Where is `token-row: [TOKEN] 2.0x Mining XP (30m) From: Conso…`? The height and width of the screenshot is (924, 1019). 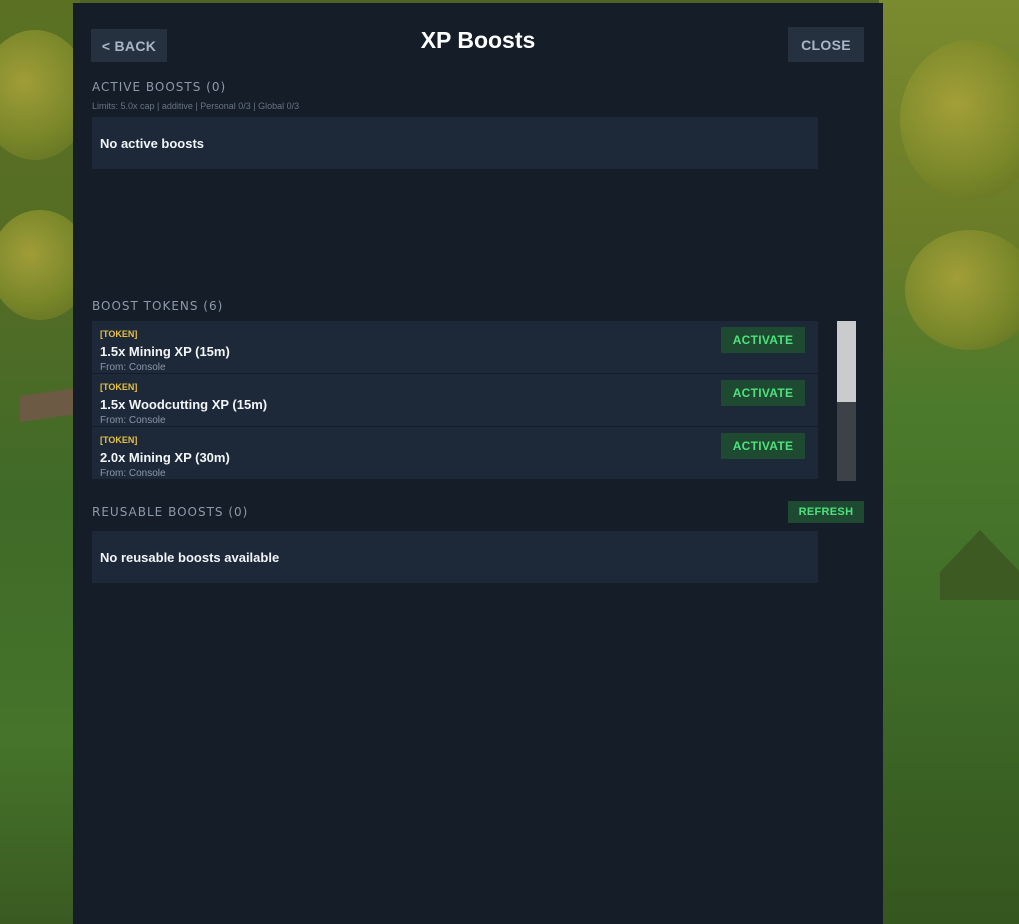 token-row: [TOKEN] 2.0x Mining XP (30m) From: Conso… is located at coordinates (455, 453).